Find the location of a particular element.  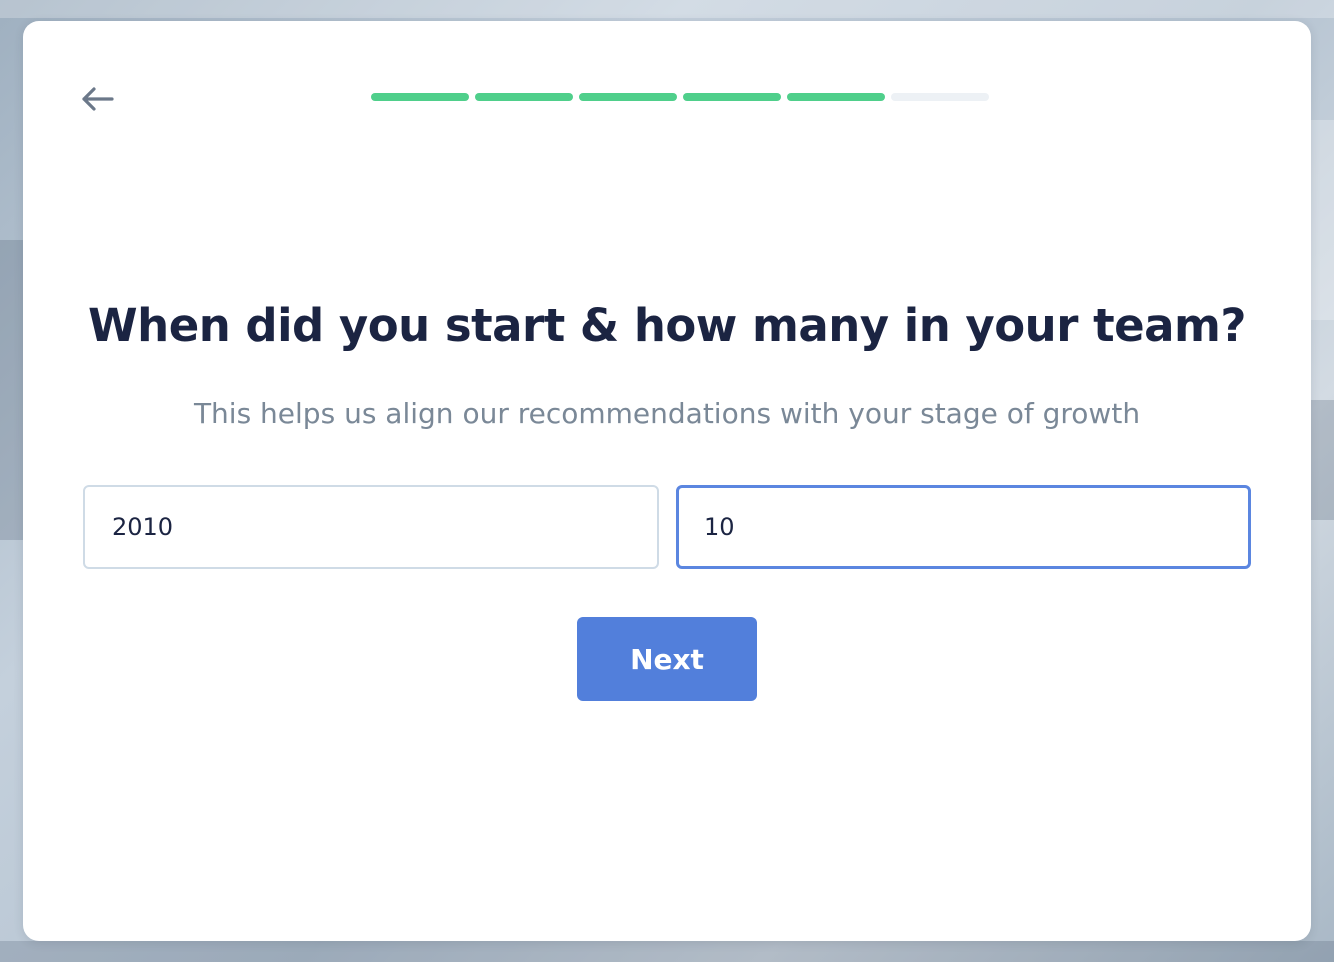

arrow-left-icon is located at coordinates (98, 99).